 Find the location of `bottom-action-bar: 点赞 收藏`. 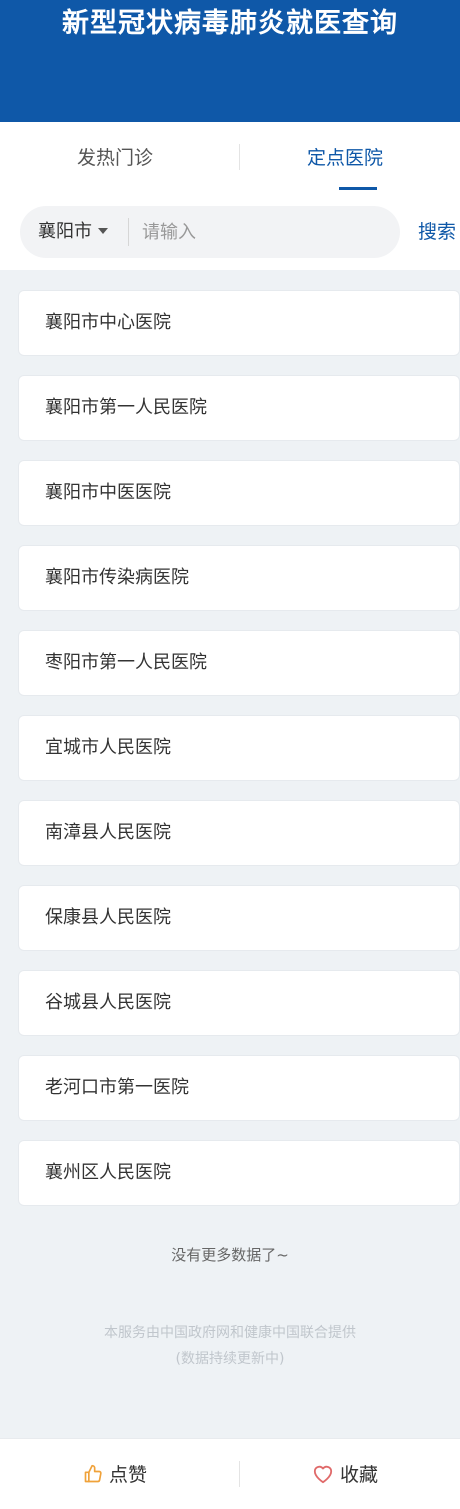

bottom-action-bar: 点赞 收藏 is located at coordinates (230, 1473).